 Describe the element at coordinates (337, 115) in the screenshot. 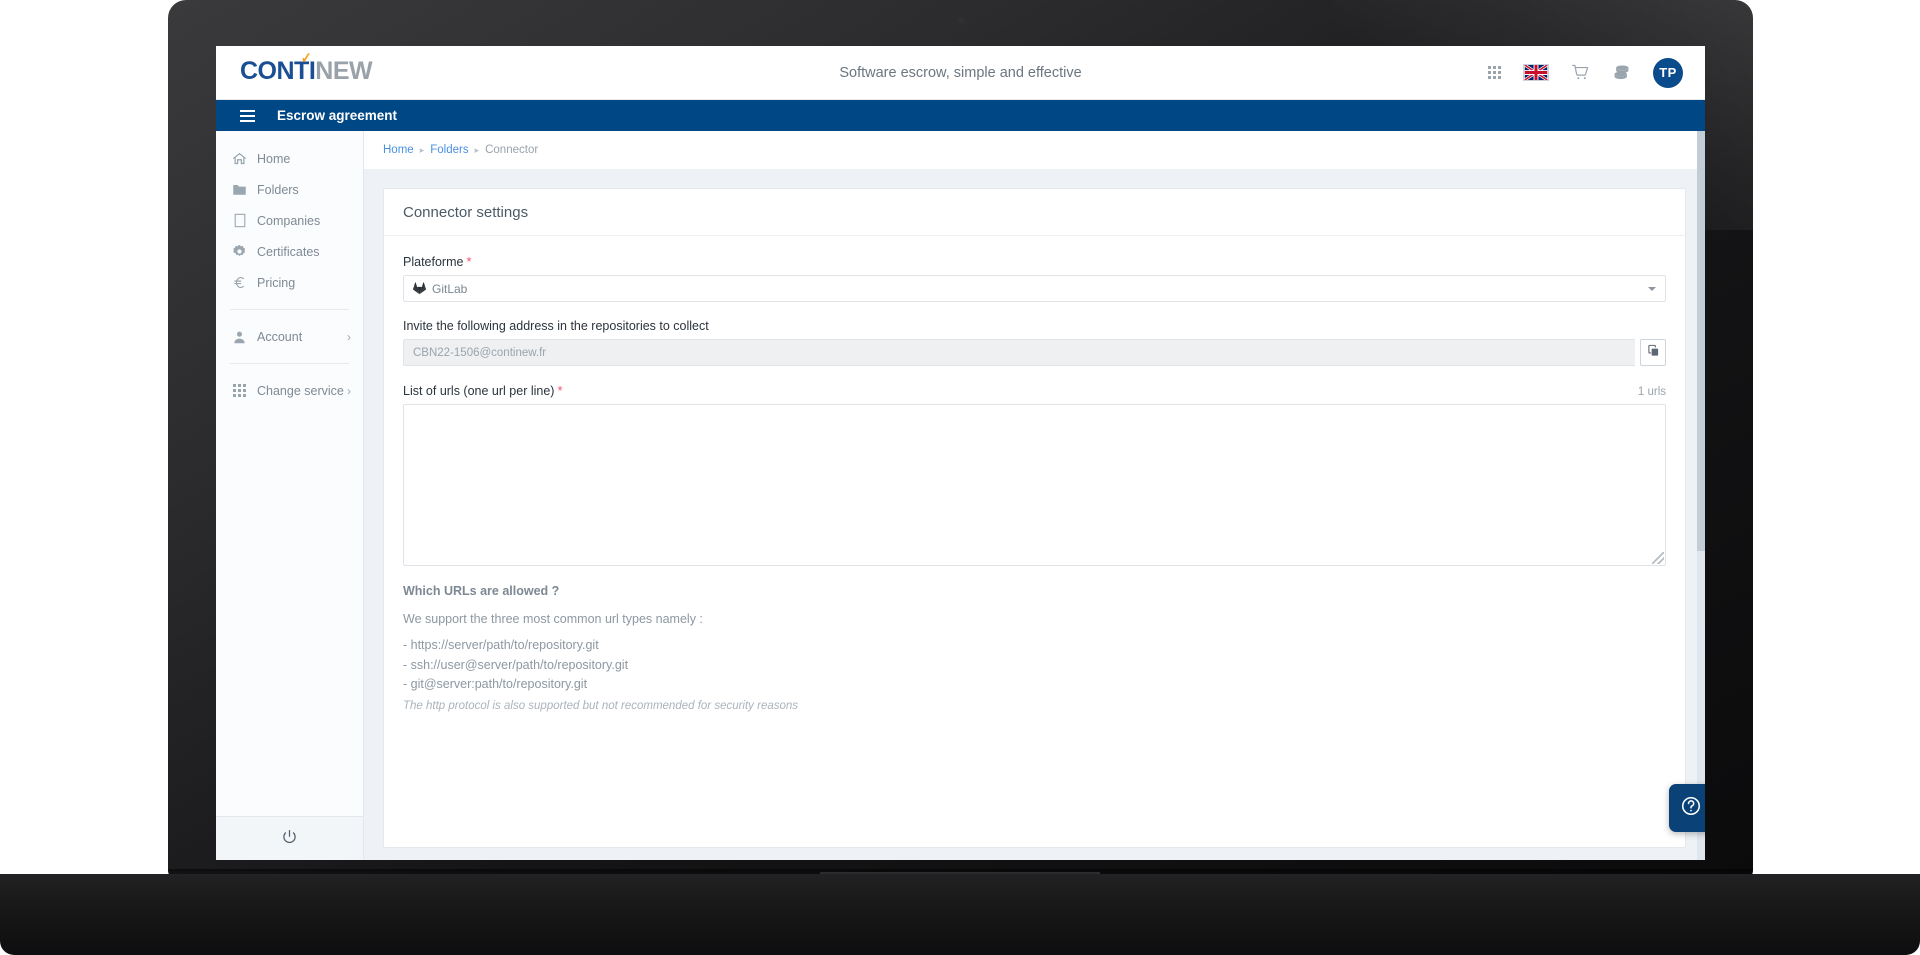

I see `nav-title: Escrow agreement` at that location.